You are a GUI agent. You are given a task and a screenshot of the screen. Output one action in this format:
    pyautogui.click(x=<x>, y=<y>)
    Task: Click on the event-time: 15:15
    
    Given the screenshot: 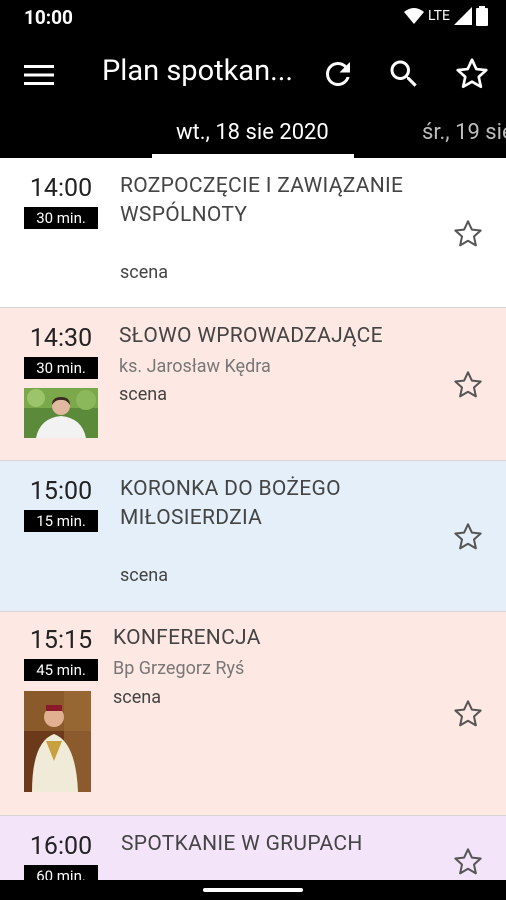 What is the action you would take?
    pyautogui.click(x=61, y=640)
    